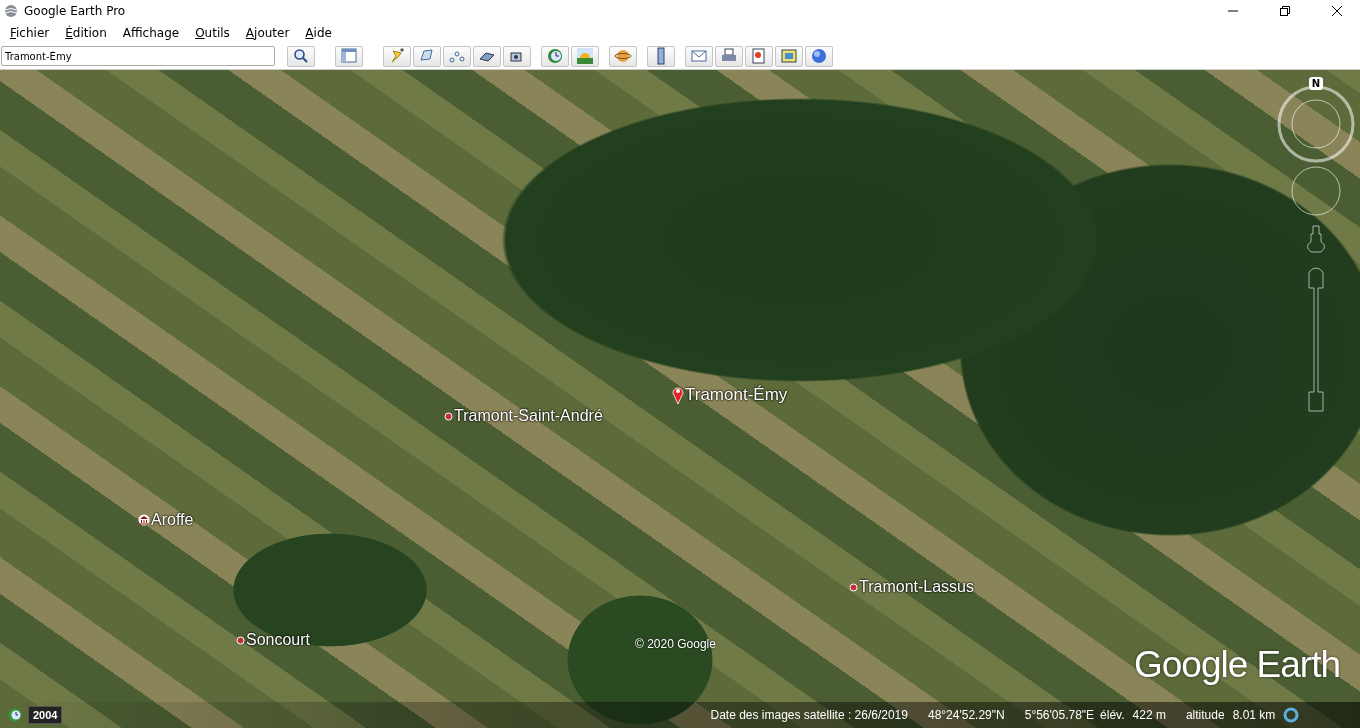  I want to click on search-button, so click(301, 56).